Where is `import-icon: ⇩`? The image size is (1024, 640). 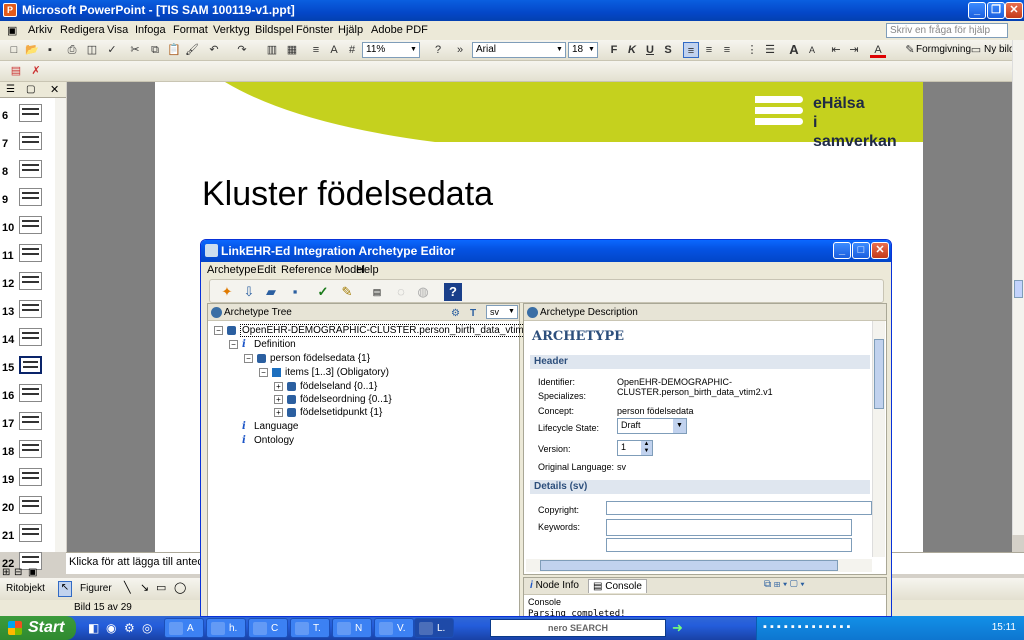
import-icon: ⇩ is located at coordinates (249, 292).